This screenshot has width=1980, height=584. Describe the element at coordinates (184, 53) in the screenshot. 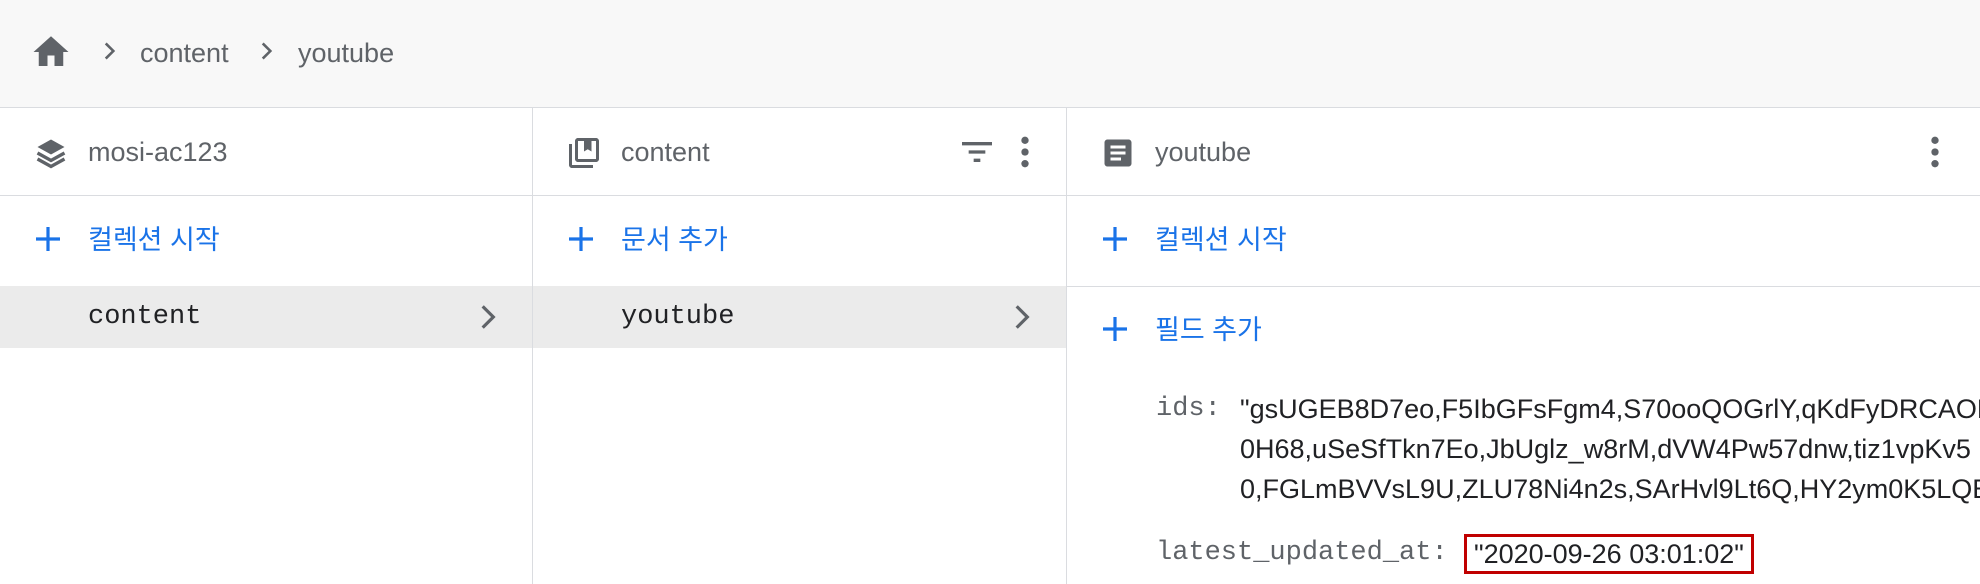

I see `breadcrumb-item-content: content` at that location.